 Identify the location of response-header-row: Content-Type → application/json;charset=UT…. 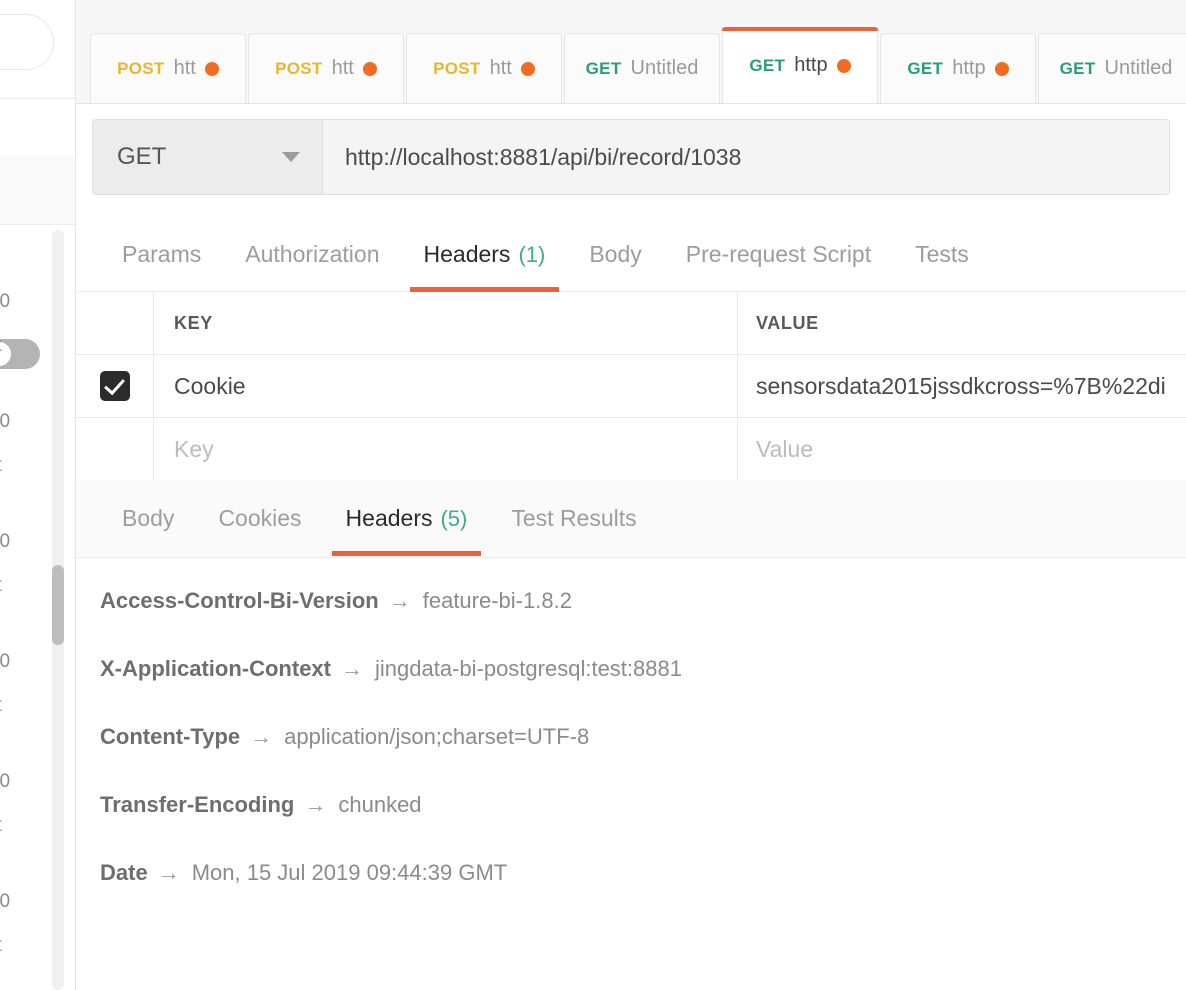
(643, 758).